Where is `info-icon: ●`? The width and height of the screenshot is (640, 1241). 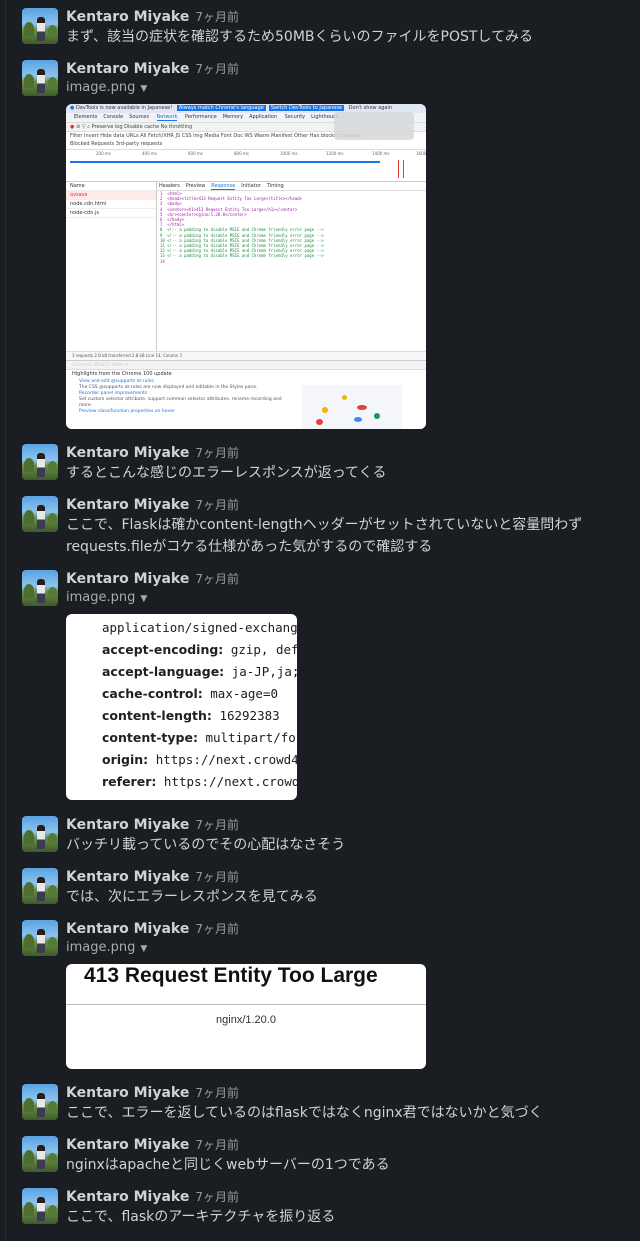 info-icon: ● is located at coordinates (72, 108).